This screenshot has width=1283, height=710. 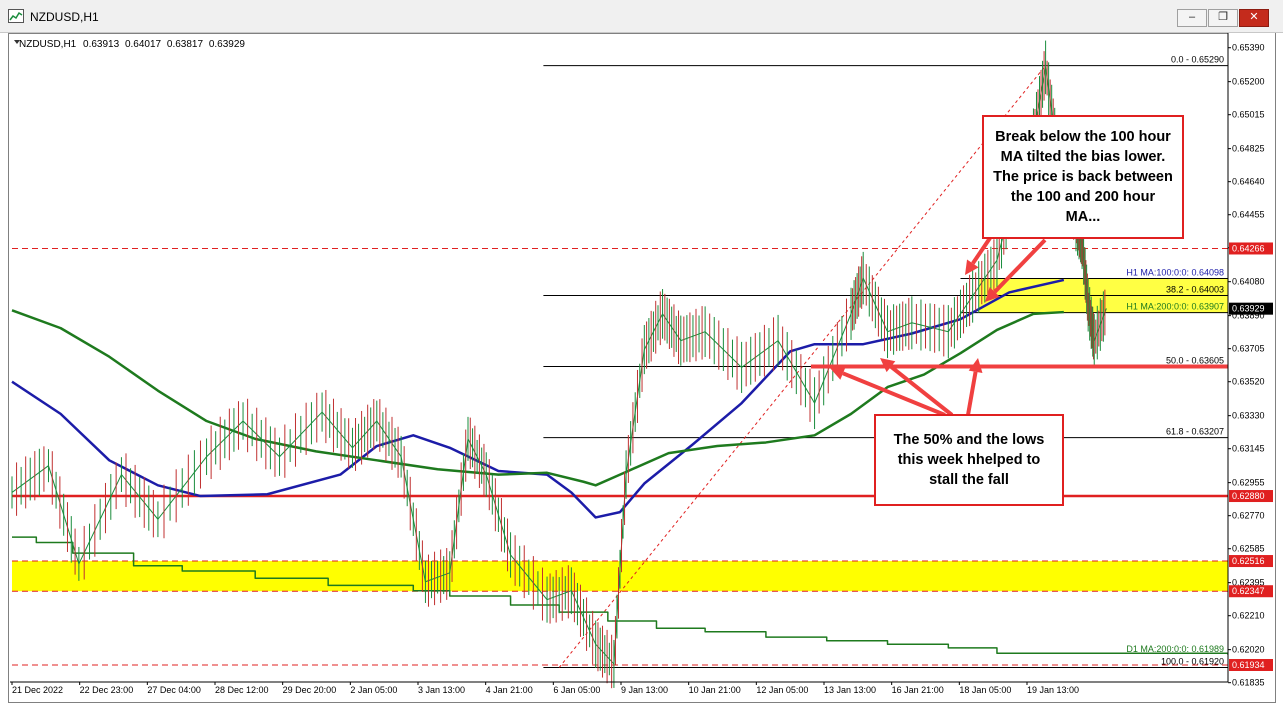 I want to click on price-tag-label: 0.64266, so click(x=1248, y=248).